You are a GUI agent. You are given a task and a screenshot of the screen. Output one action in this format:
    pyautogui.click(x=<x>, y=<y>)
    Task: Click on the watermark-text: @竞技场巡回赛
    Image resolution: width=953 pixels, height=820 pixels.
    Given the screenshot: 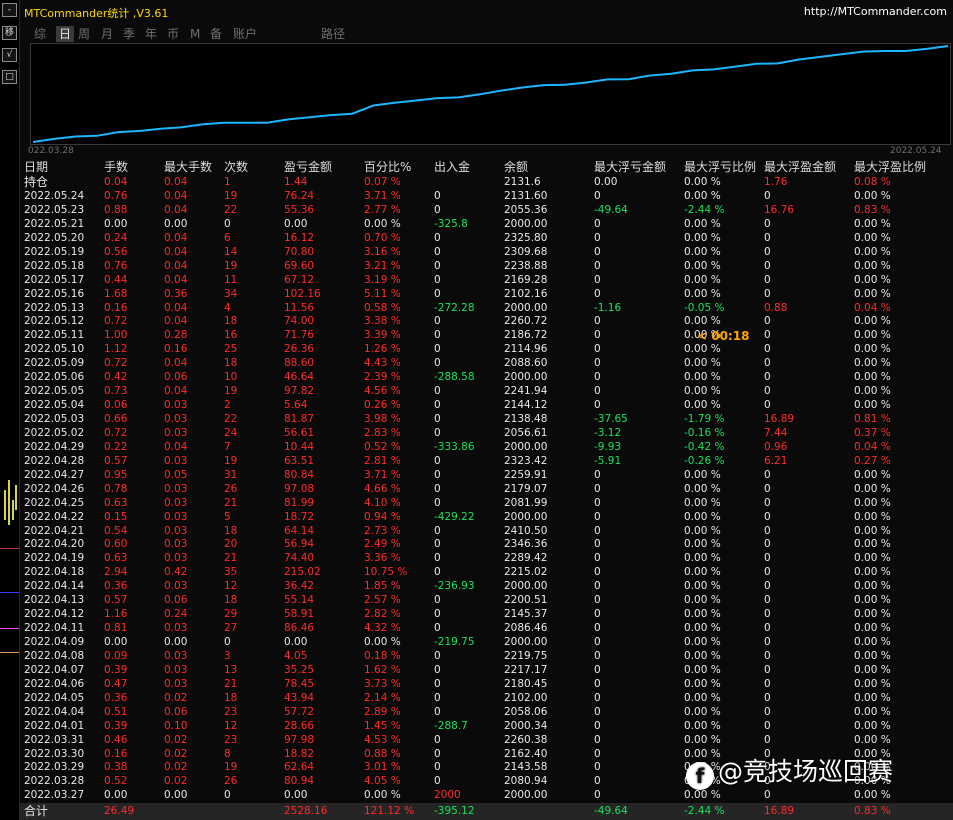 What is the action you would take?
    pyautogui.click(x=806, y=771)
    